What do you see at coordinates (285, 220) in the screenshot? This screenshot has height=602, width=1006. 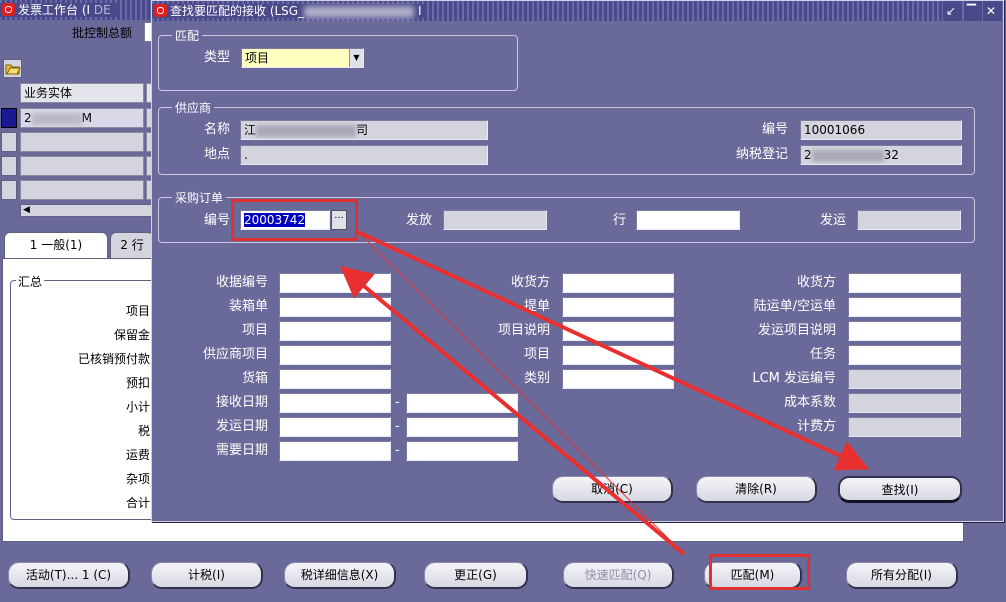 I see `po-number-field: 20003742` at bounding box center [285, 220].